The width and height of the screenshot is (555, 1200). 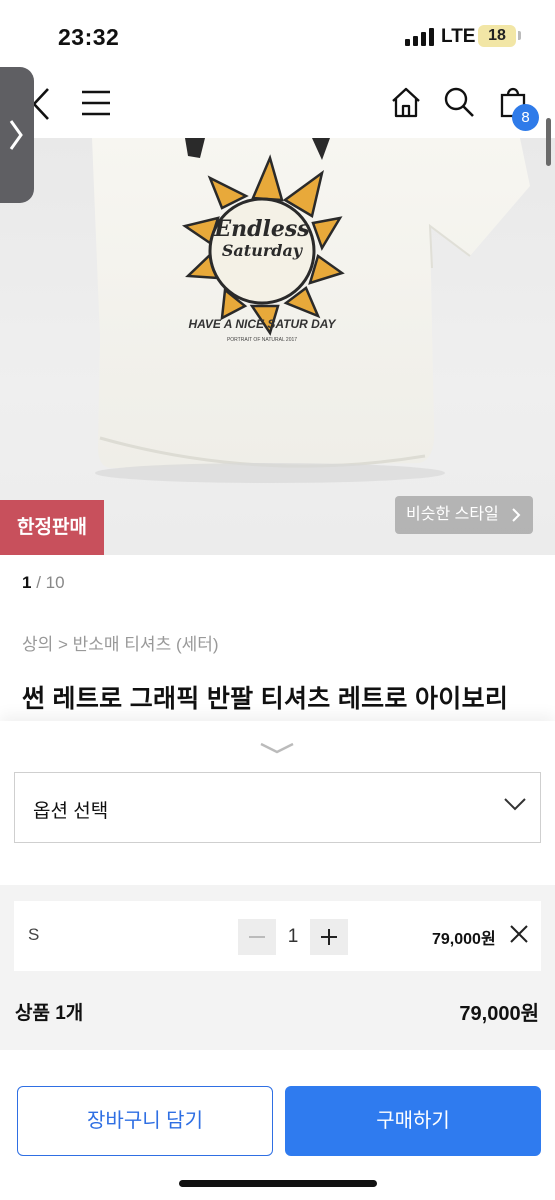 I want to click on close-icon, so click(x=519, y=934).